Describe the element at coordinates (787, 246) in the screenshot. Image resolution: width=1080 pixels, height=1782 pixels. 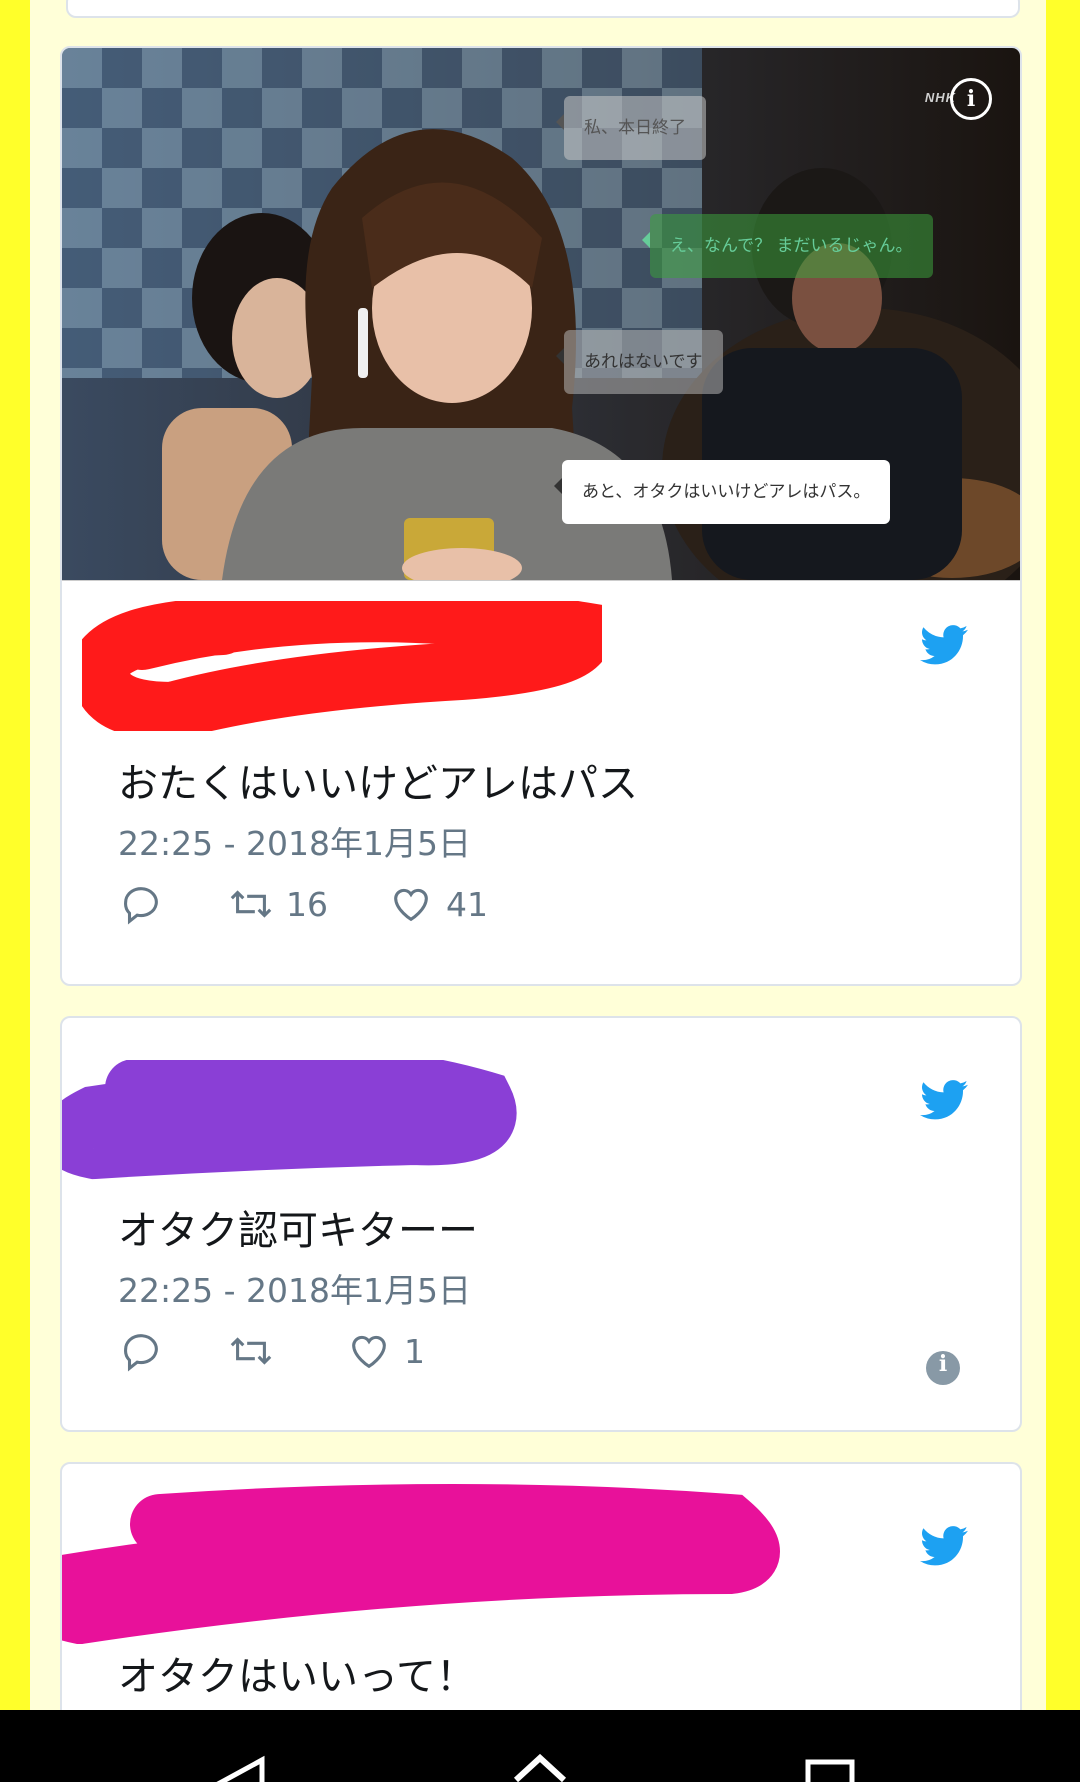
I see `chat-bubble: え、なんで？ まだいるじゃん。` at that location.